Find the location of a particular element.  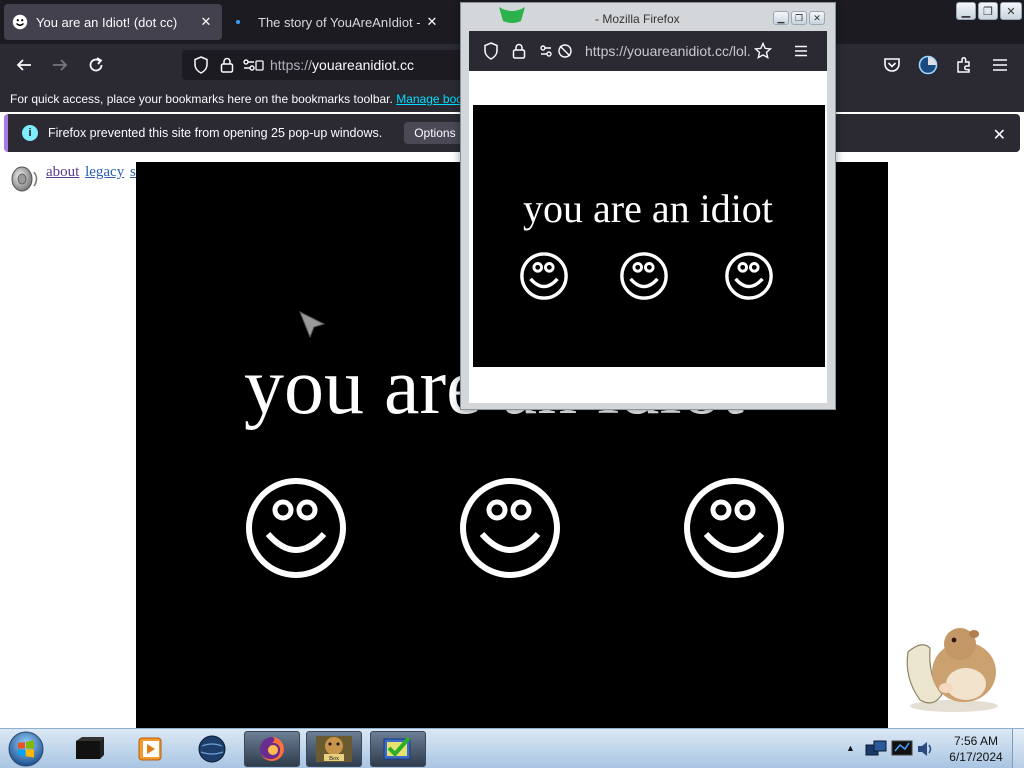

account-icon is located at coordinates (928, 65).